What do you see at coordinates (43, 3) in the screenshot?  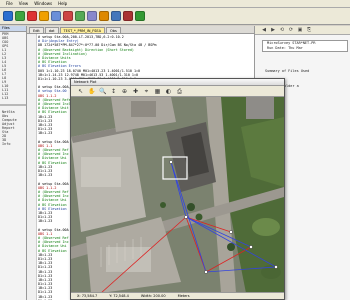 I see `menu-windows: Windows` at bounding box center [43, 3].